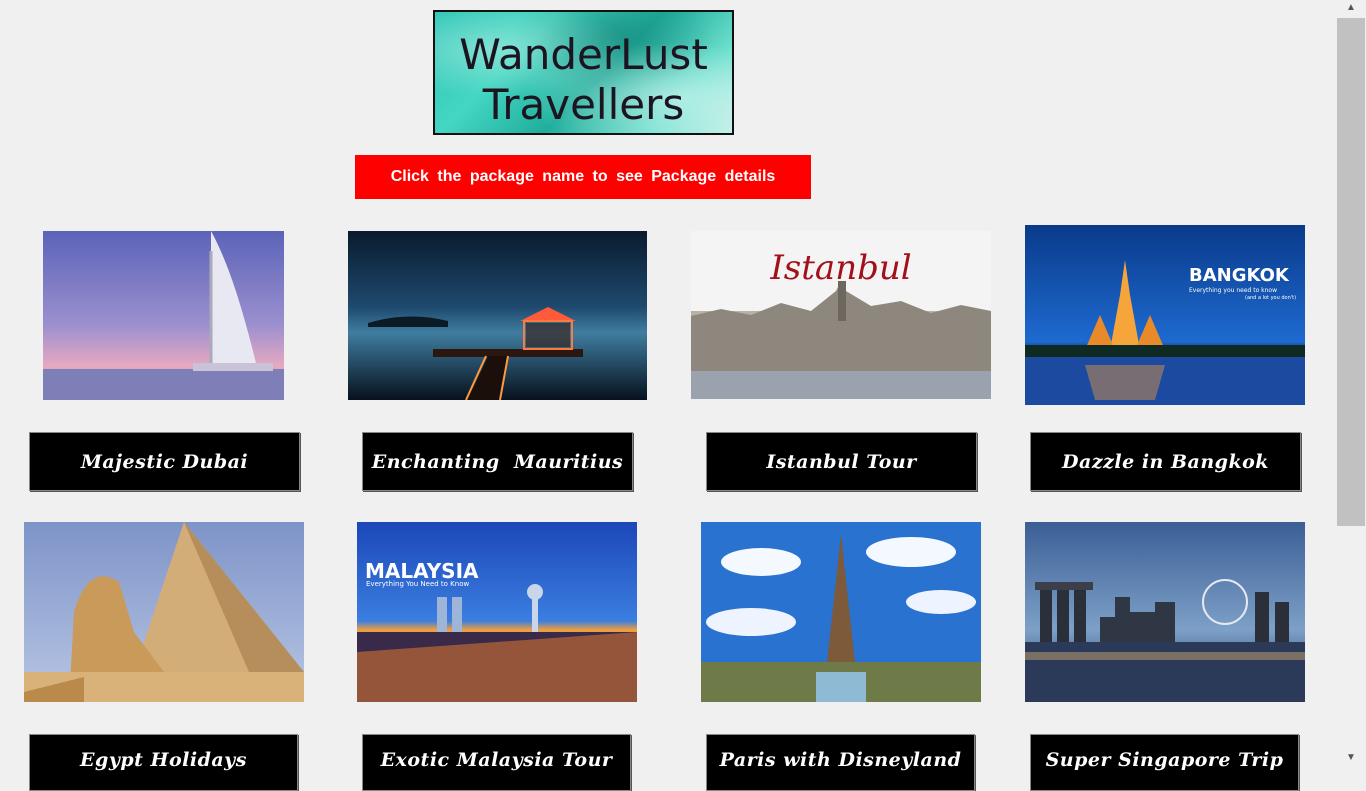 Image resolution: width=1366 pixels, height=791 pixels. Describe the element at coordinates (583, 104) in the screenshot. I see `logo-line-2: Travellers` at that location.